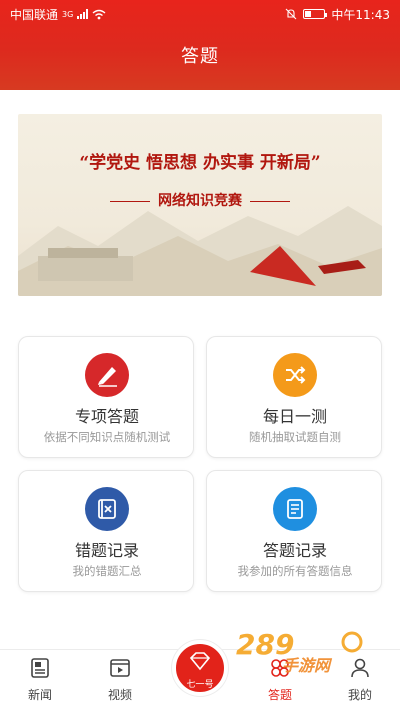 Image resolution: width=400 pixels, height=711 pixels. I want to click on carrier-name: 中国联通, so click(34, 14).